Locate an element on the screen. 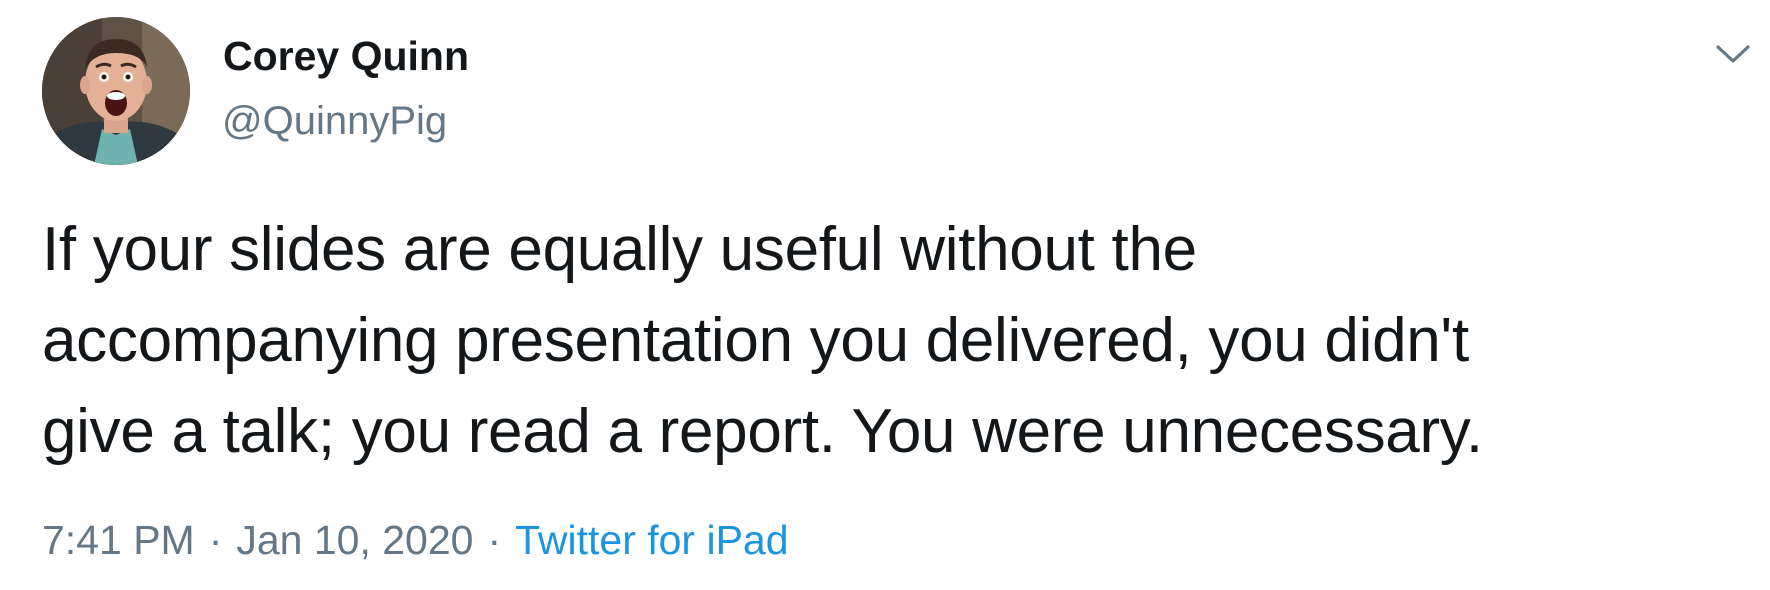 The height and width of the screenshot is (590, 1770). tweet-meta: 7:41 PM · Jan 10, 2020 · Twitter for iPad is located at coordinates (415, 540).